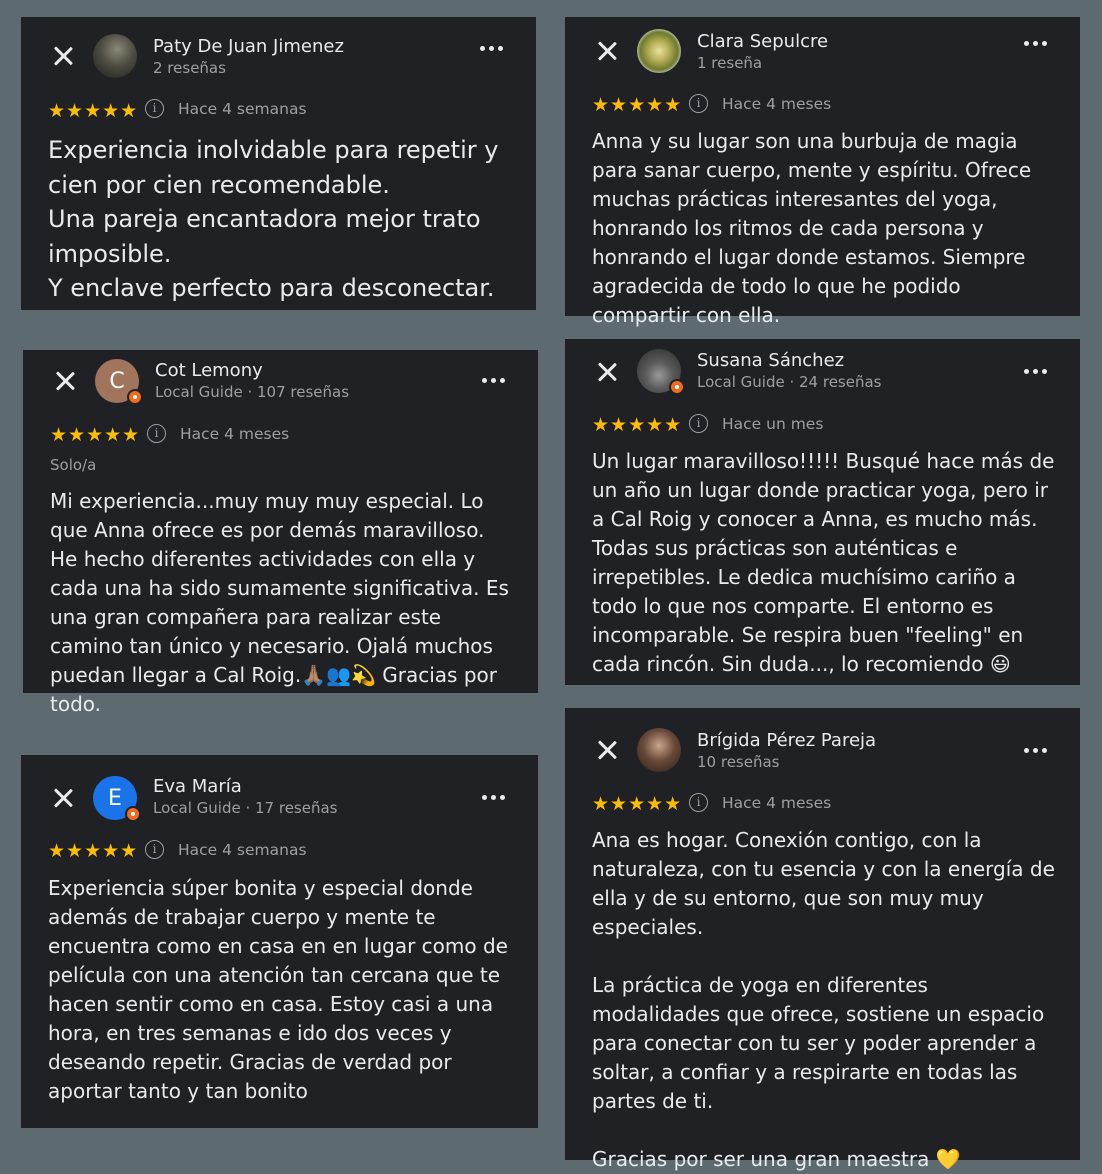  What do you see at coordinates (762, 41) in the screenshot?
I see `reviewer-name: Clara Sepulcre` at bounding box center [762, 41].